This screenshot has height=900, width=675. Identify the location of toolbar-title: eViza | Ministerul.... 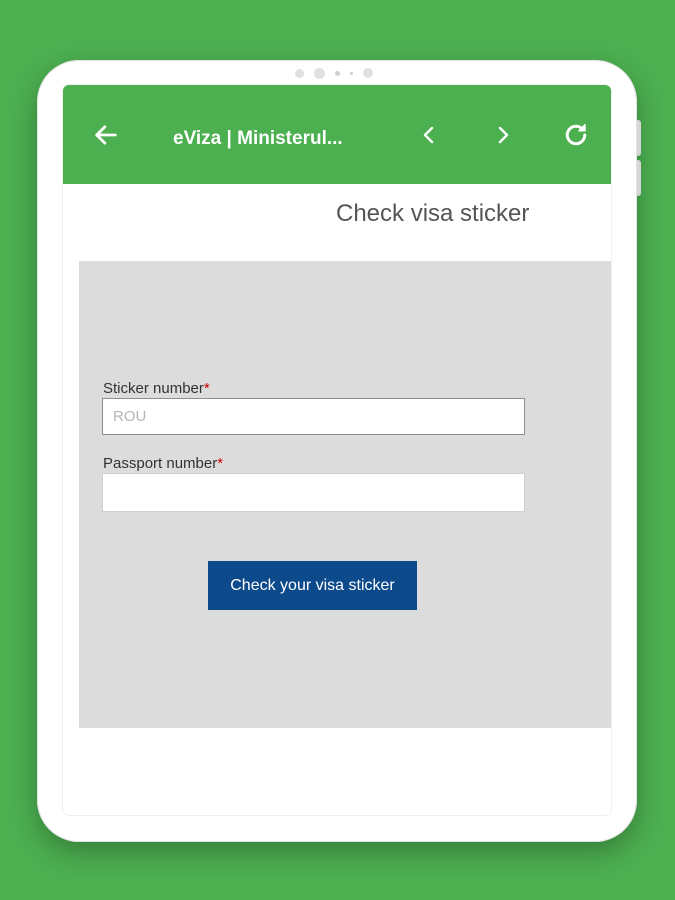
(258, 138).